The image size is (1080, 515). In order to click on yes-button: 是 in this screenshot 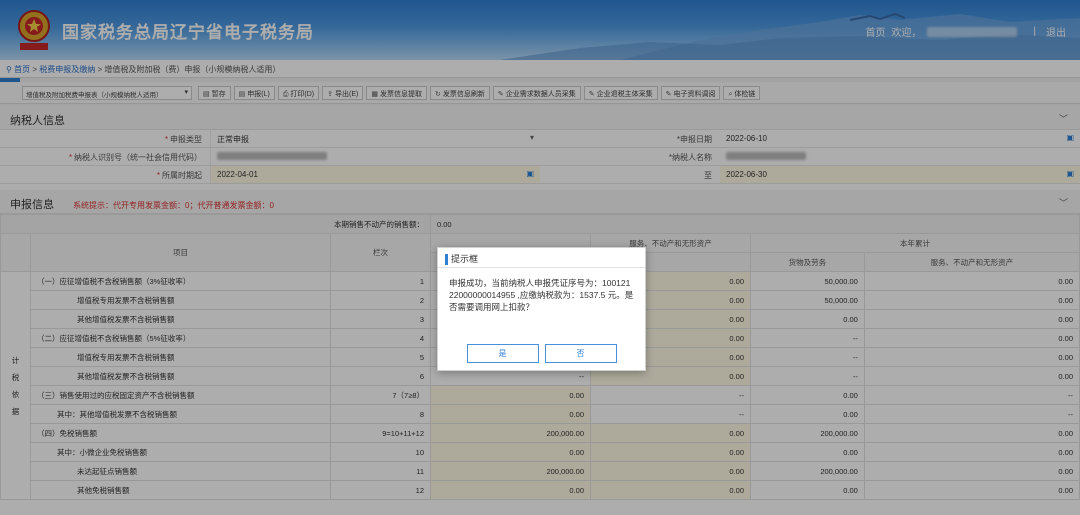, I will do `click(502, 353)`.